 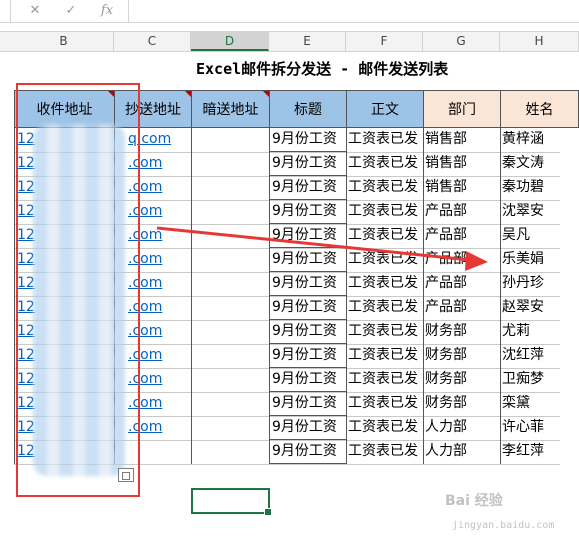 What do you see at coordinates (384, 41) in the screenshot?
I see `column-header-f: F` at bounding box center [384, 41].